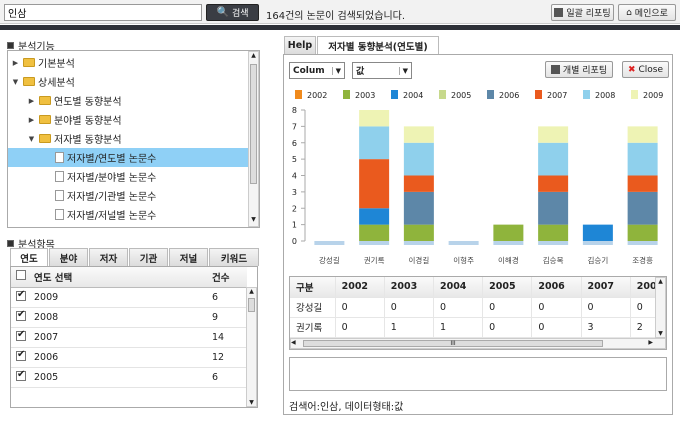 The height and width of the screenshot is (421, 680). I want to click on year-row: 20089, so click(129, 317).